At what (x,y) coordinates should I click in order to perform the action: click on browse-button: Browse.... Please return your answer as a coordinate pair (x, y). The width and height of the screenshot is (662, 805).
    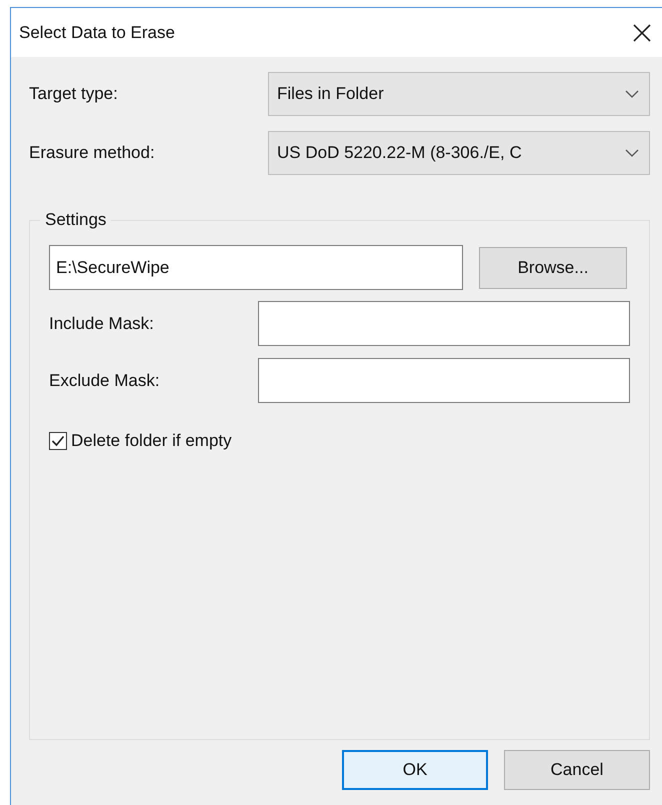
    Looking at the image, I should click on (553, 267).